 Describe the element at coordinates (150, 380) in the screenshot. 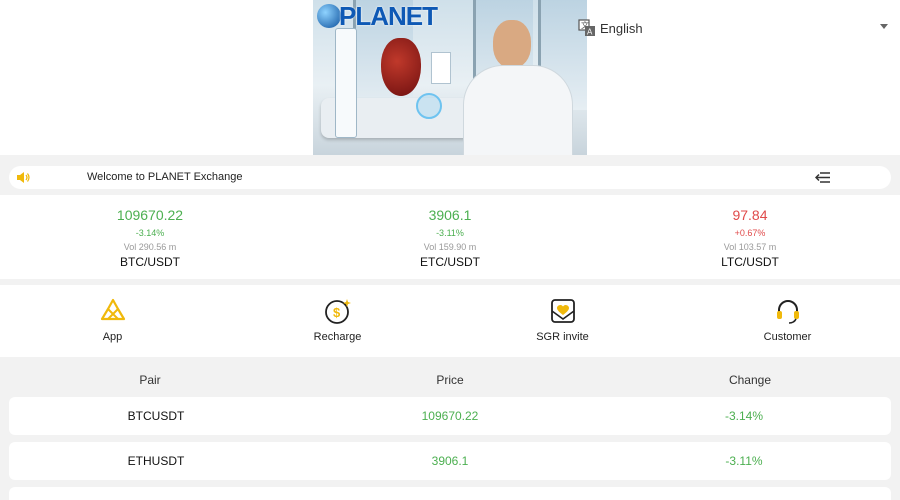

I see `column-header-pair: Pair` at that location.